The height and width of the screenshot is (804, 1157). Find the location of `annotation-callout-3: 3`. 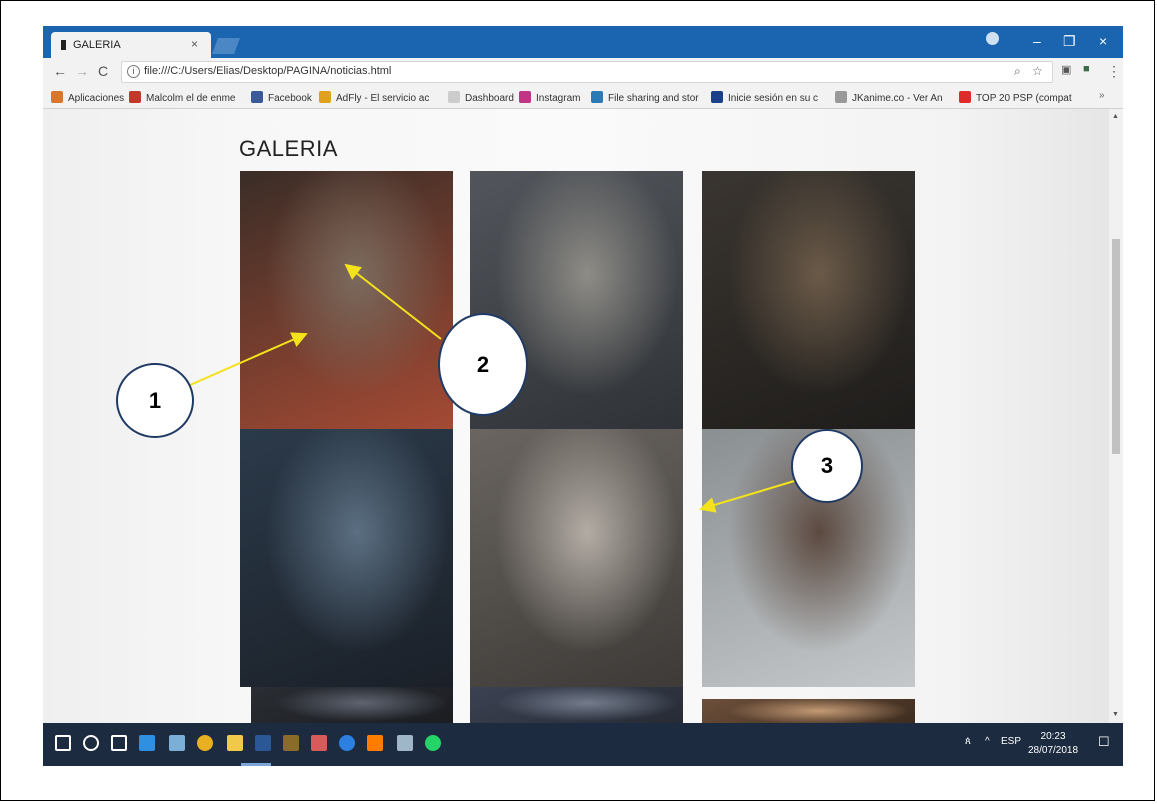

annotation-callout-3: 3 is located at coordinates (827, 466).